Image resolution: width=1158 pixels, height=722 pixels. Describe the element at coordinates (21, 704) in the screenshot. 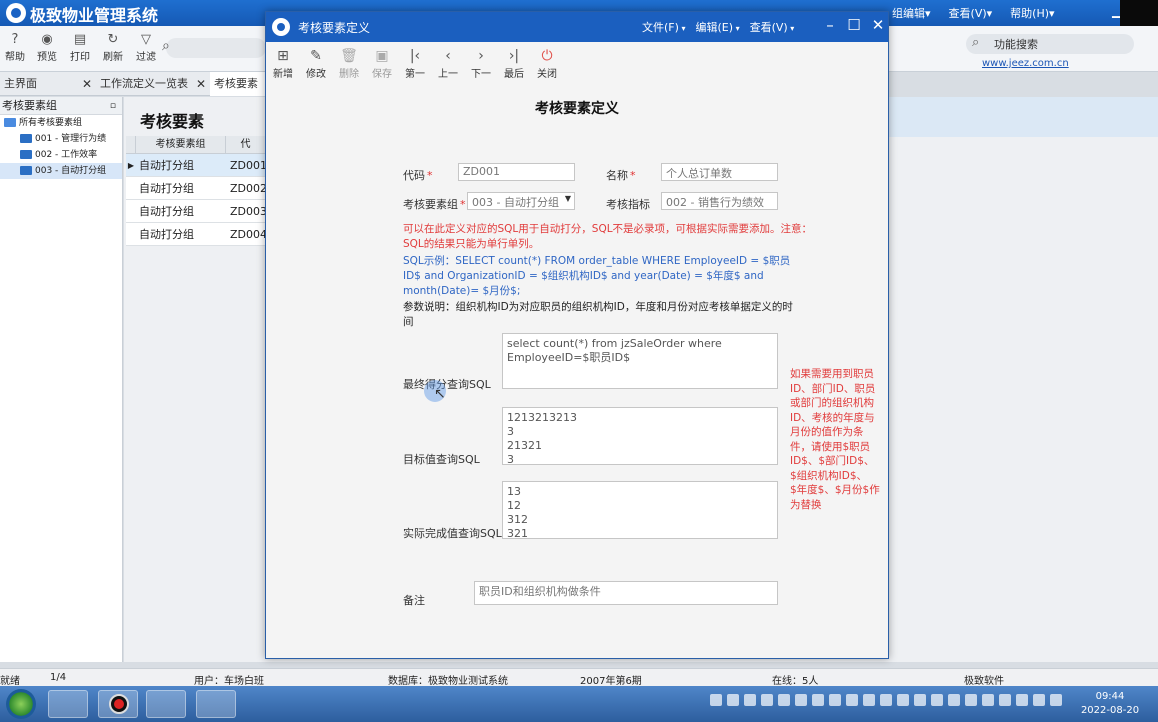

I see `start-button` at that location.